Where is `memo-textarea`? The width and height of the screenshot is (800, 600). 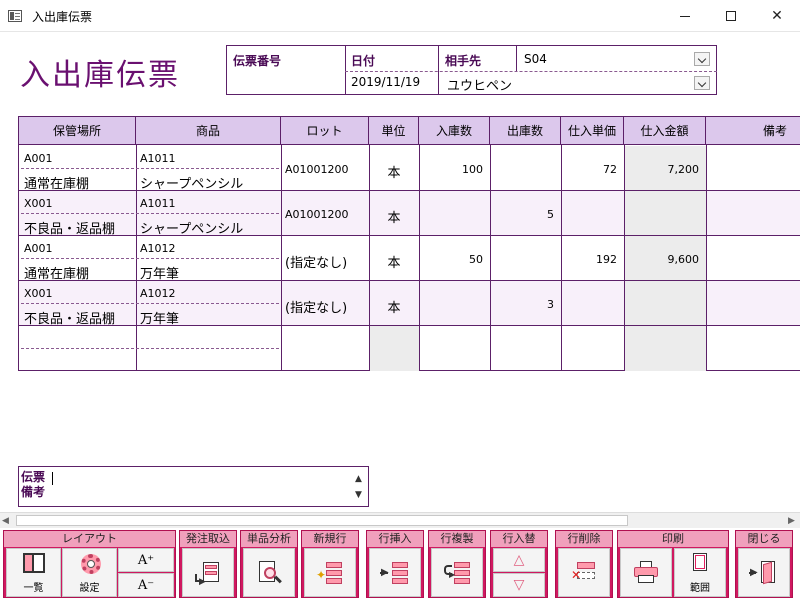
memo-textarea is located at coordinates (200, 487).